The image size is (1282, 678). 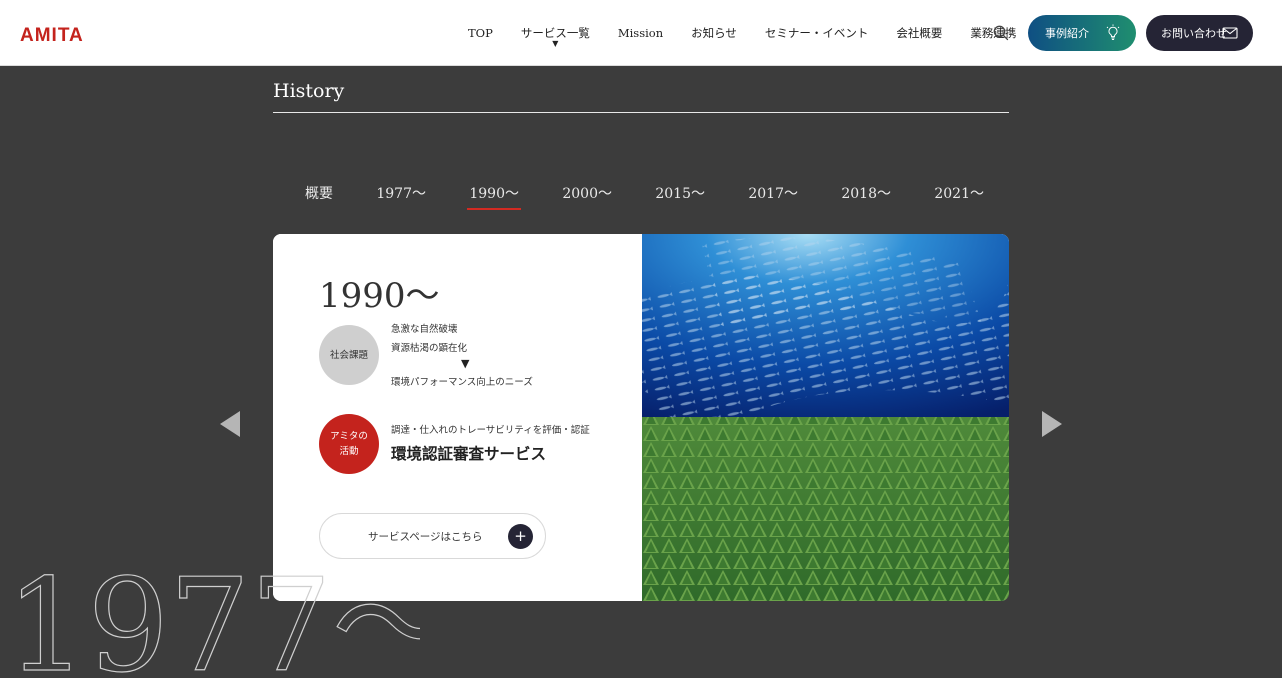 I want to click on tab-2018: 2018〜, so click(x=866, y=196).